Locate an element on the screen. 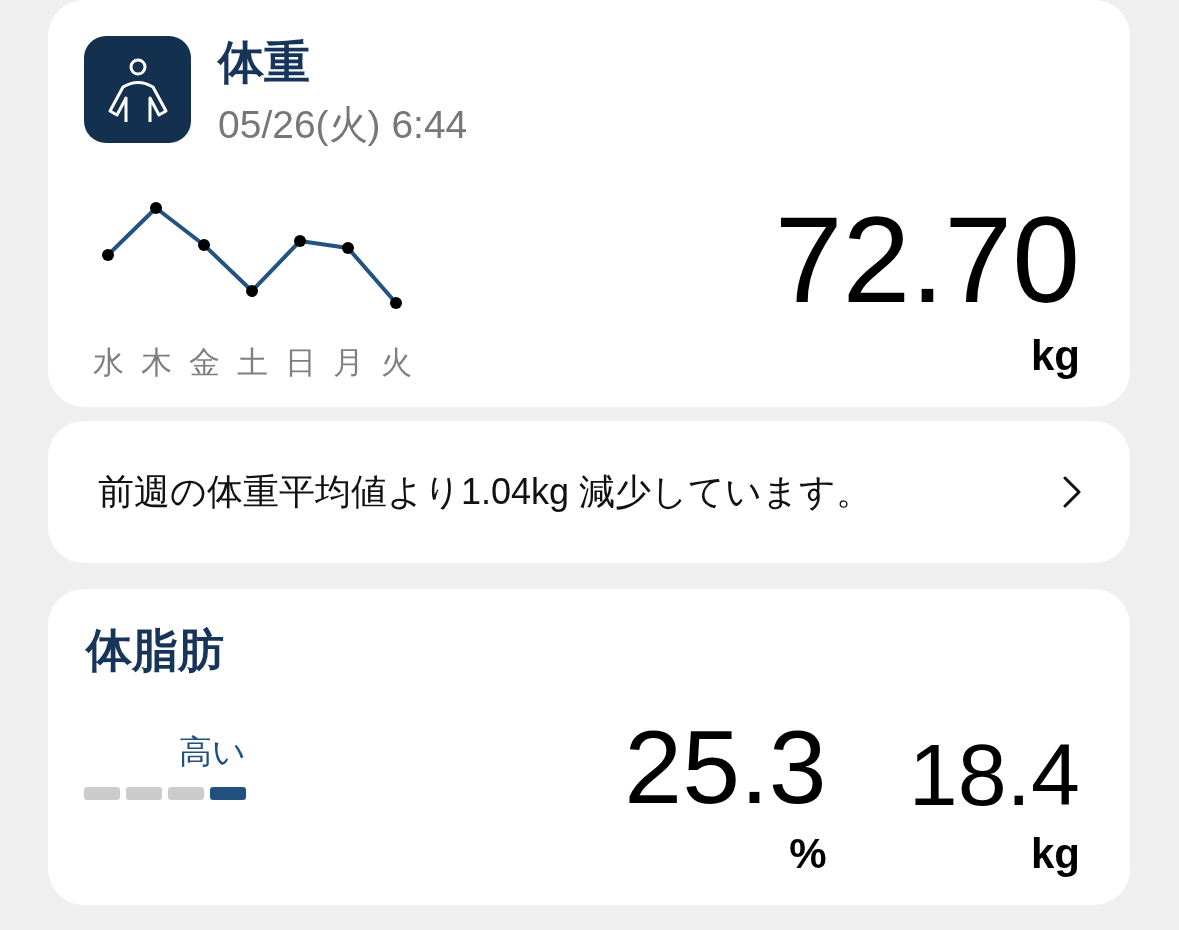  timestamp: 05/26(火) 6:44 is located at coordinates (343, 125).